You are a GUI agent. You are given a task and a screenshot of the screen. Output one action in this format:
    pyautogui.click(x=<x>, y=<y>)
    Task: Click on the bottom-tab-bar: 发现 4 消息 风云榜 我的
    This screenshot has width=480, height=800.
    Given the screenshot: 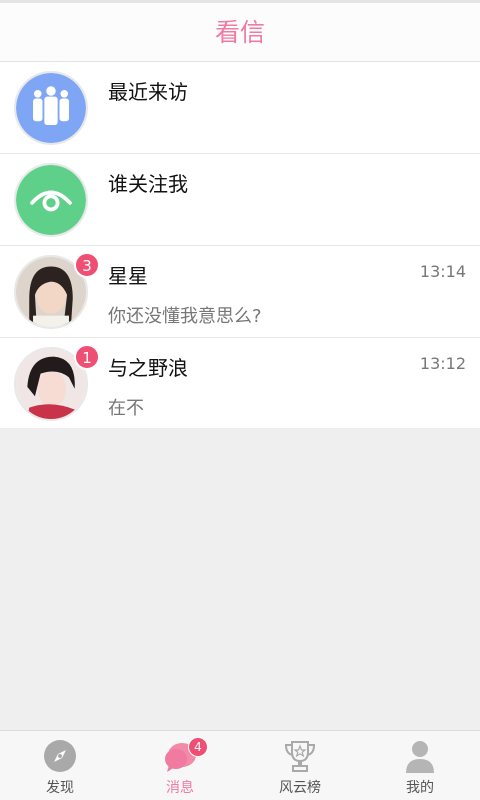 What is the action you would take?
    pyautogui.click(x=240, y=765)
    